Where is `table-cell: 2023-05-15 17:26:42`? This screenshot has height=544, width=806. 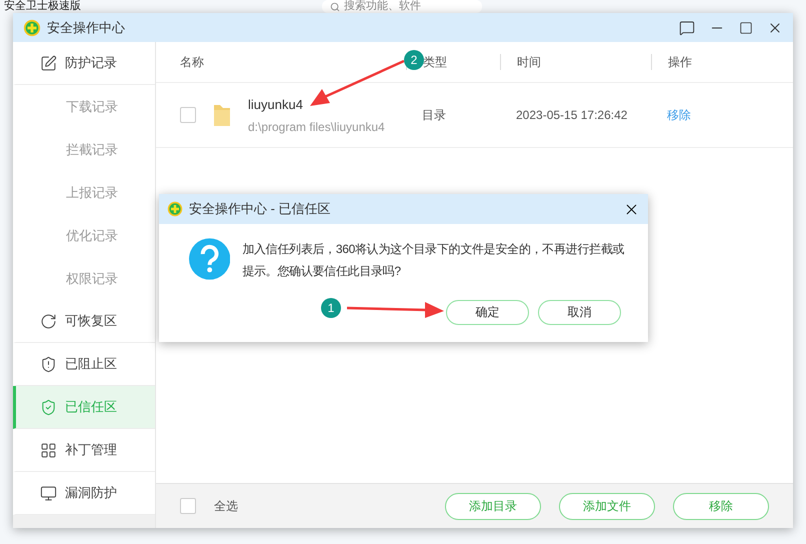 table-cell: 2023-05-15 17:26:42 is located at coordinates (572, 115).